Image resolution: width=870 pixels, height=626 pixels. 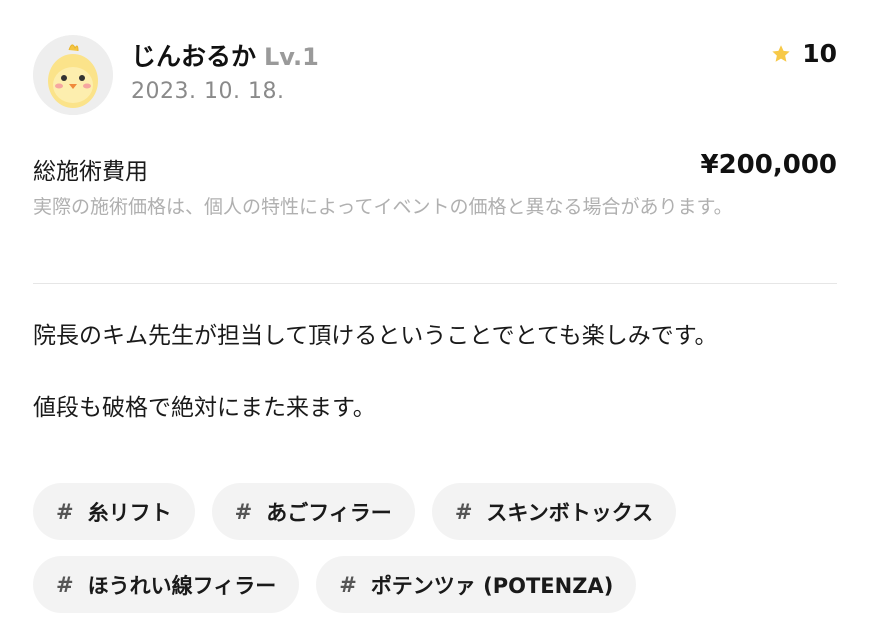 What do you see at coordinates (435, 75) in the screenshot?
I see `review-header: じんおるか Lv.1 2023. 10. 18. 10` at bounding box center [435, 75].